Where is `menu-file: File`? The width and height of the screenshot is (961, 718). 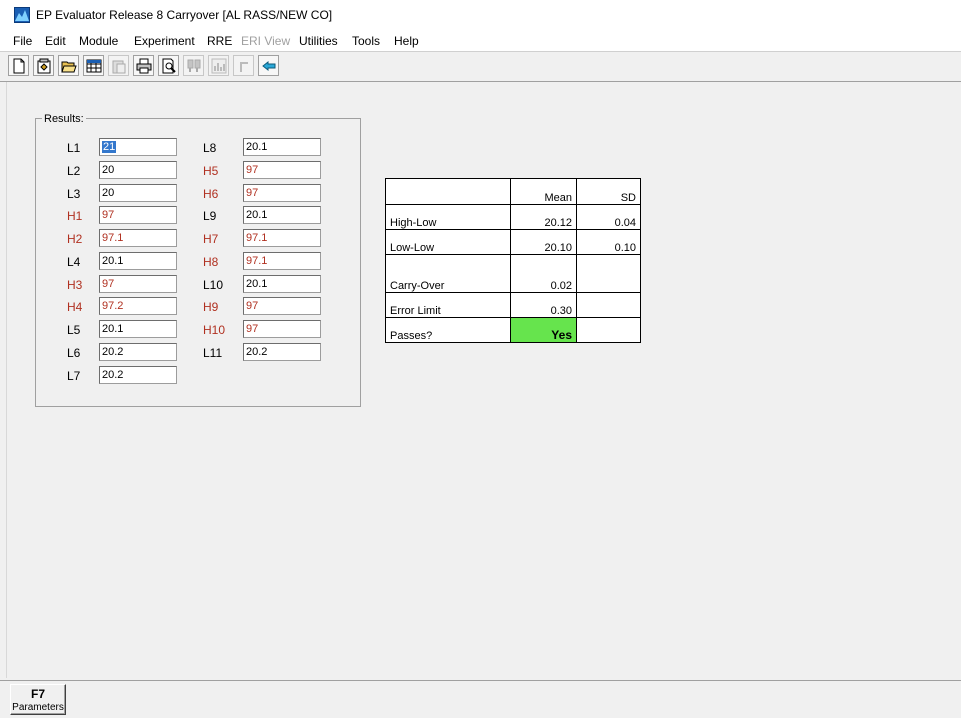
menu-file: File is located at coordinates (22, 41).